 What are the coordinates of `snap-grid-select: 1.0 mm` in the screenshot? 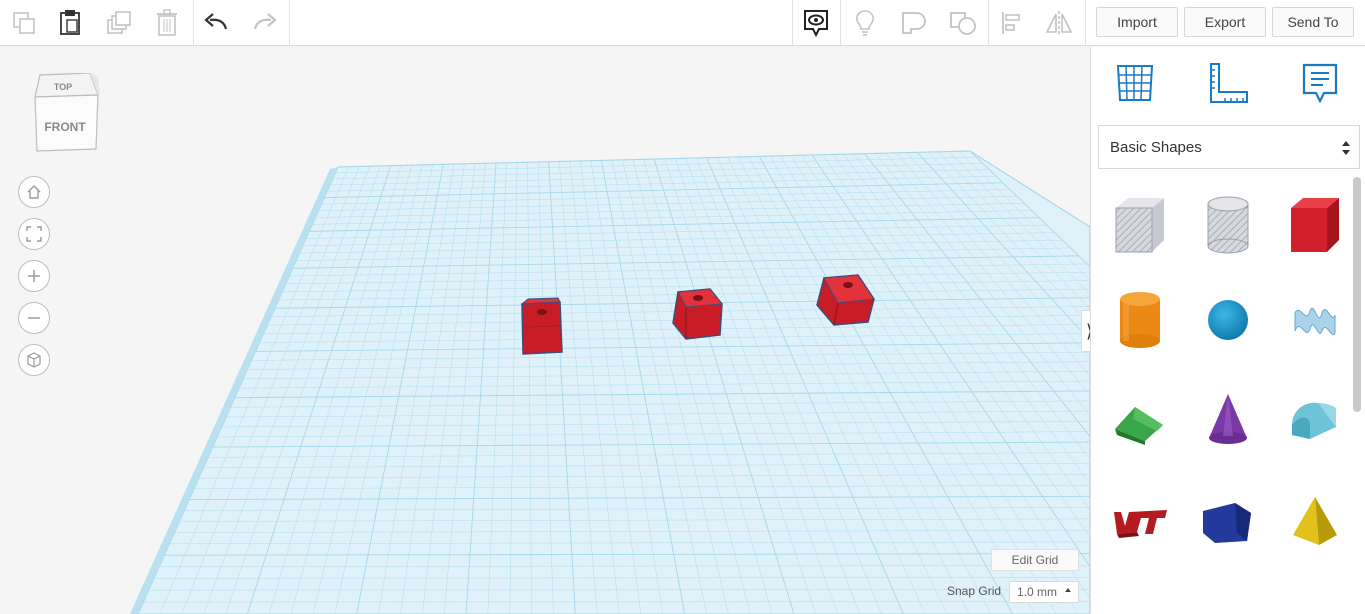 It's located at (1044, 592).